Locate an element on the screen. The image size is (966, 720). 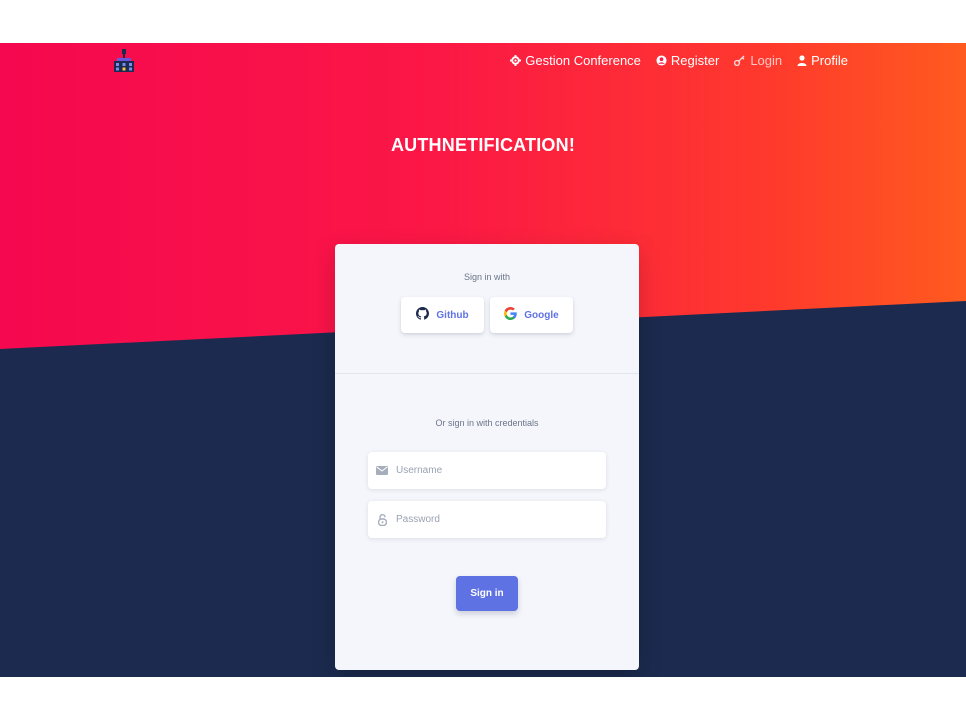
nav-login-label: Login is located at coordinates (766, 60).